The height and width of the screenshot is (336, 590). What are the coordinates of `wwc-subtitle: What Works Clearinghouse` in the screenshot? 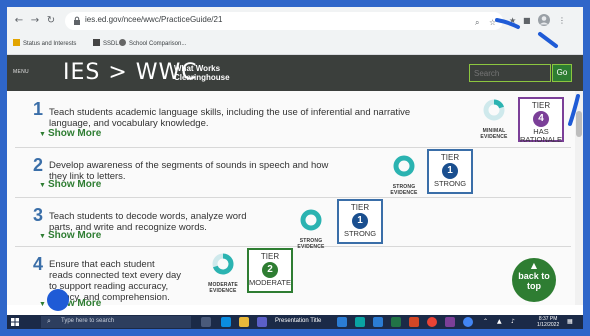 It's located at (202, 73).